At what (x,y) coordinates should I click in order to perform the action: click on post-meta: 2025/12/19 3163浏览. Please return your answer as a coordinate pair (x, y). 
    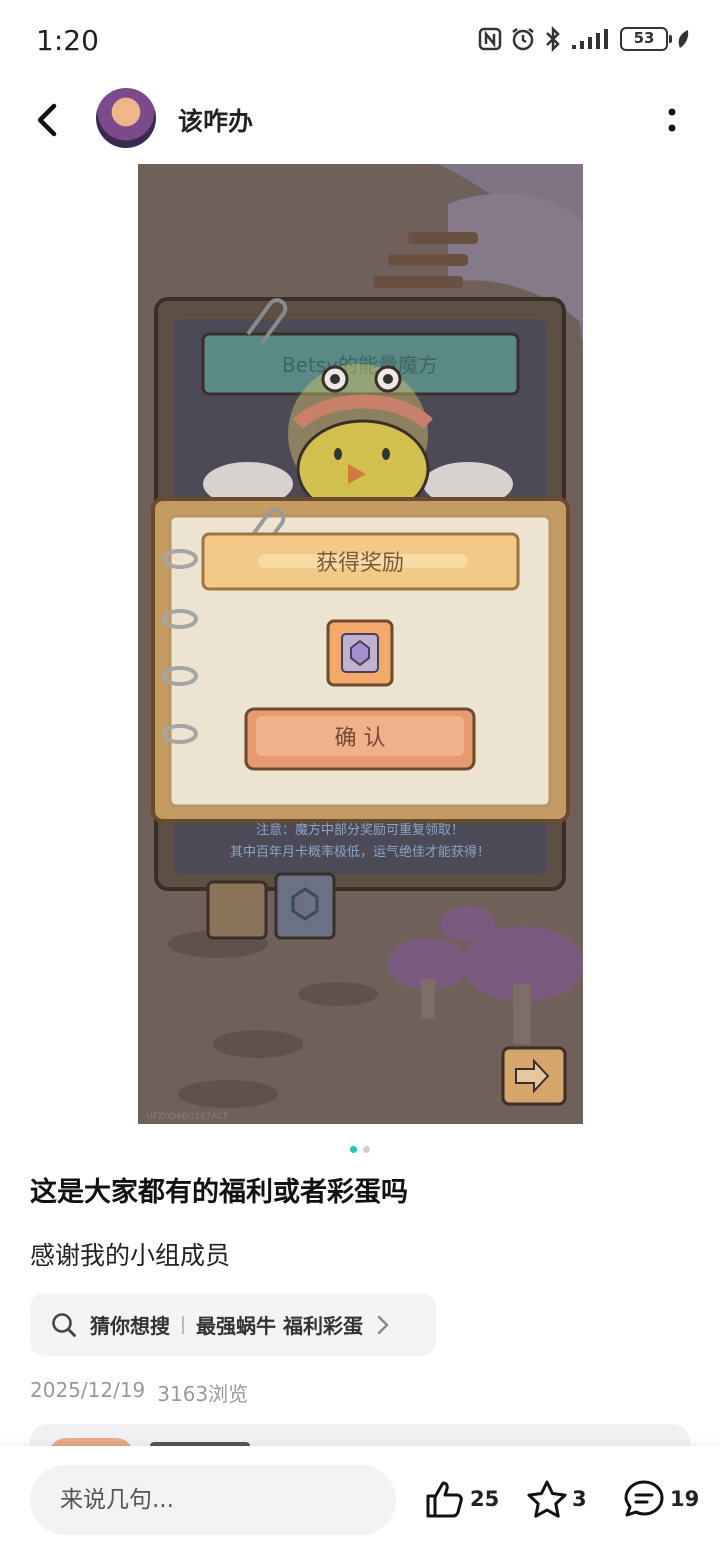
    Looking at the image, I should click on (139, 1392).